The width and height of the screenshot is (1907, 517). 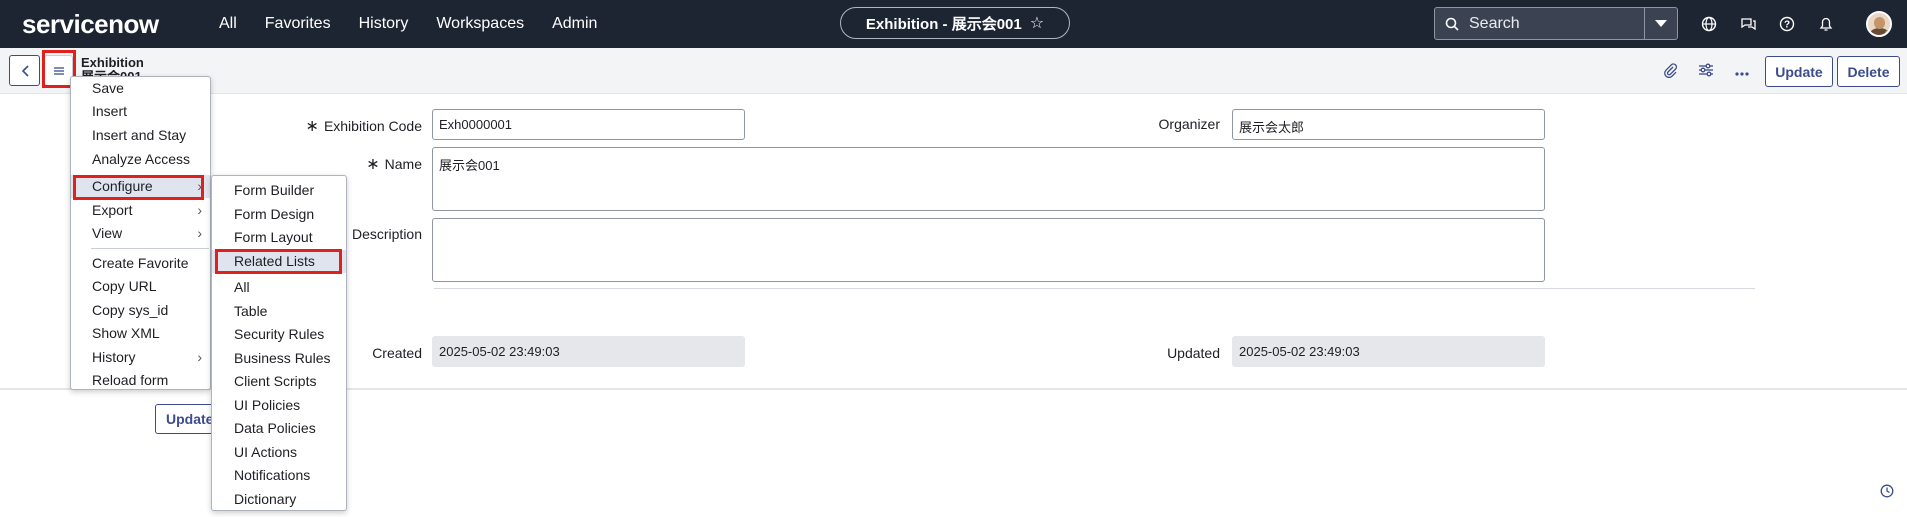 What do you see at coordinates (112, 210) in the screenshot?
I see `menu-item-export-label: Export` at bounding box center [112, 210].